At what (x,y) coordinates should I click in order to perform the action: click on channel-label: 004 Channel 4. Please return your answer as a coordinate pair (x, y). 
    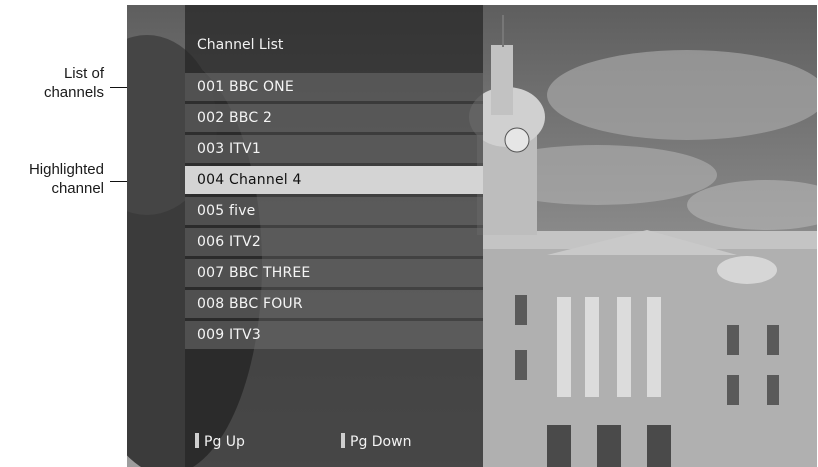
    Looking at the image, I should click on (249, 180).